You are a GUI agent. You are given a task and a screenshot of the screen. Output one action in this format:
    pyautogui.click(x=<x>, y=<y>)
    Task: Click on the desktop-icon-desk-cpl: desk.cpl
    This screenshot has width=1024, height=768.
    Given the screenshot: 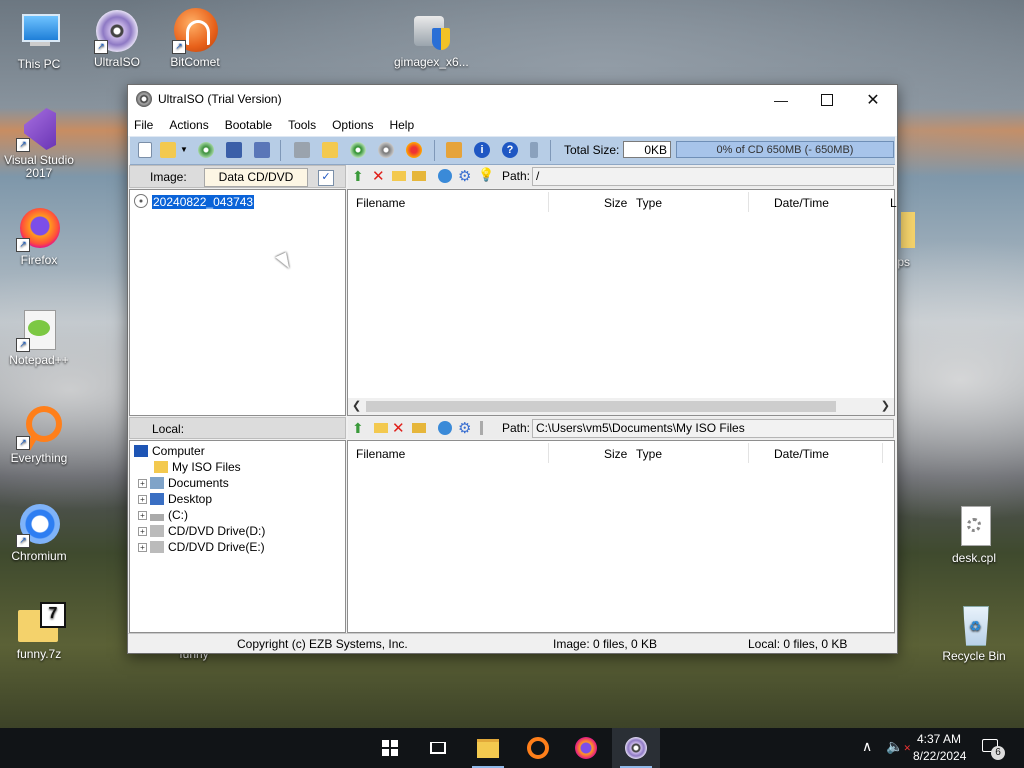 What is the action you would take?
    pyautogui.click(x=974, y=534)
    